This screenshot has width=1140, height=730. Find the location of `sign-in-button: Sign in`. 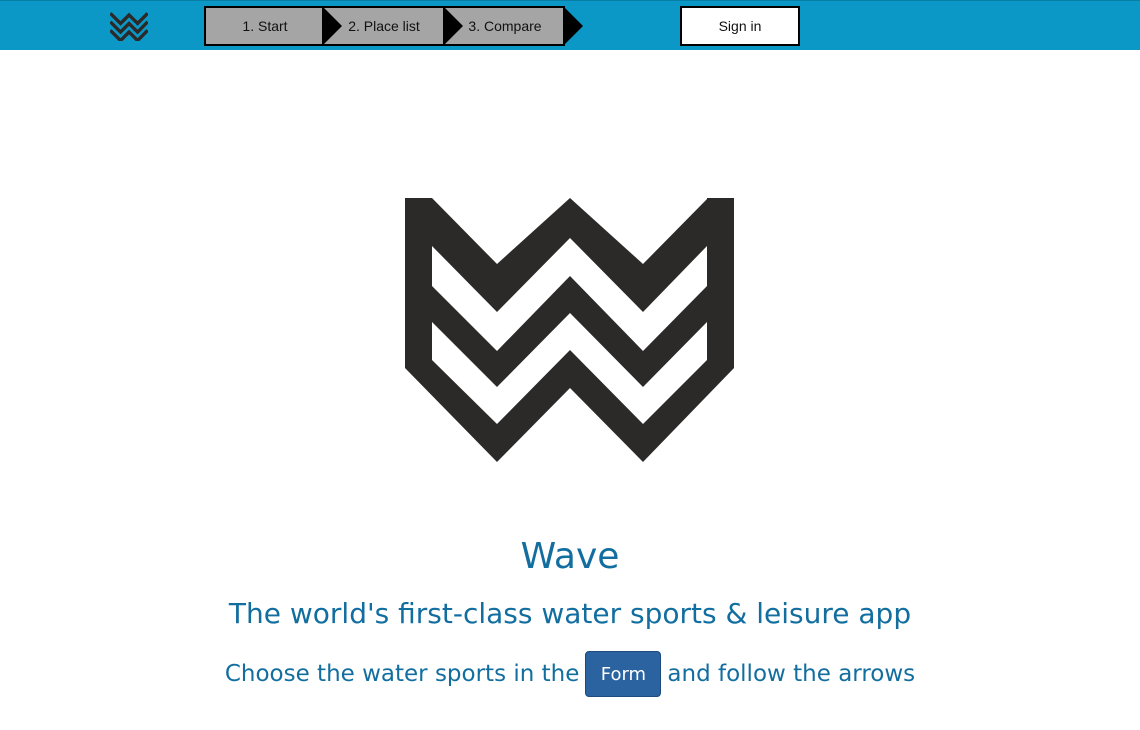

sign-in-button: Sign in is located at coordinates (740, 26).